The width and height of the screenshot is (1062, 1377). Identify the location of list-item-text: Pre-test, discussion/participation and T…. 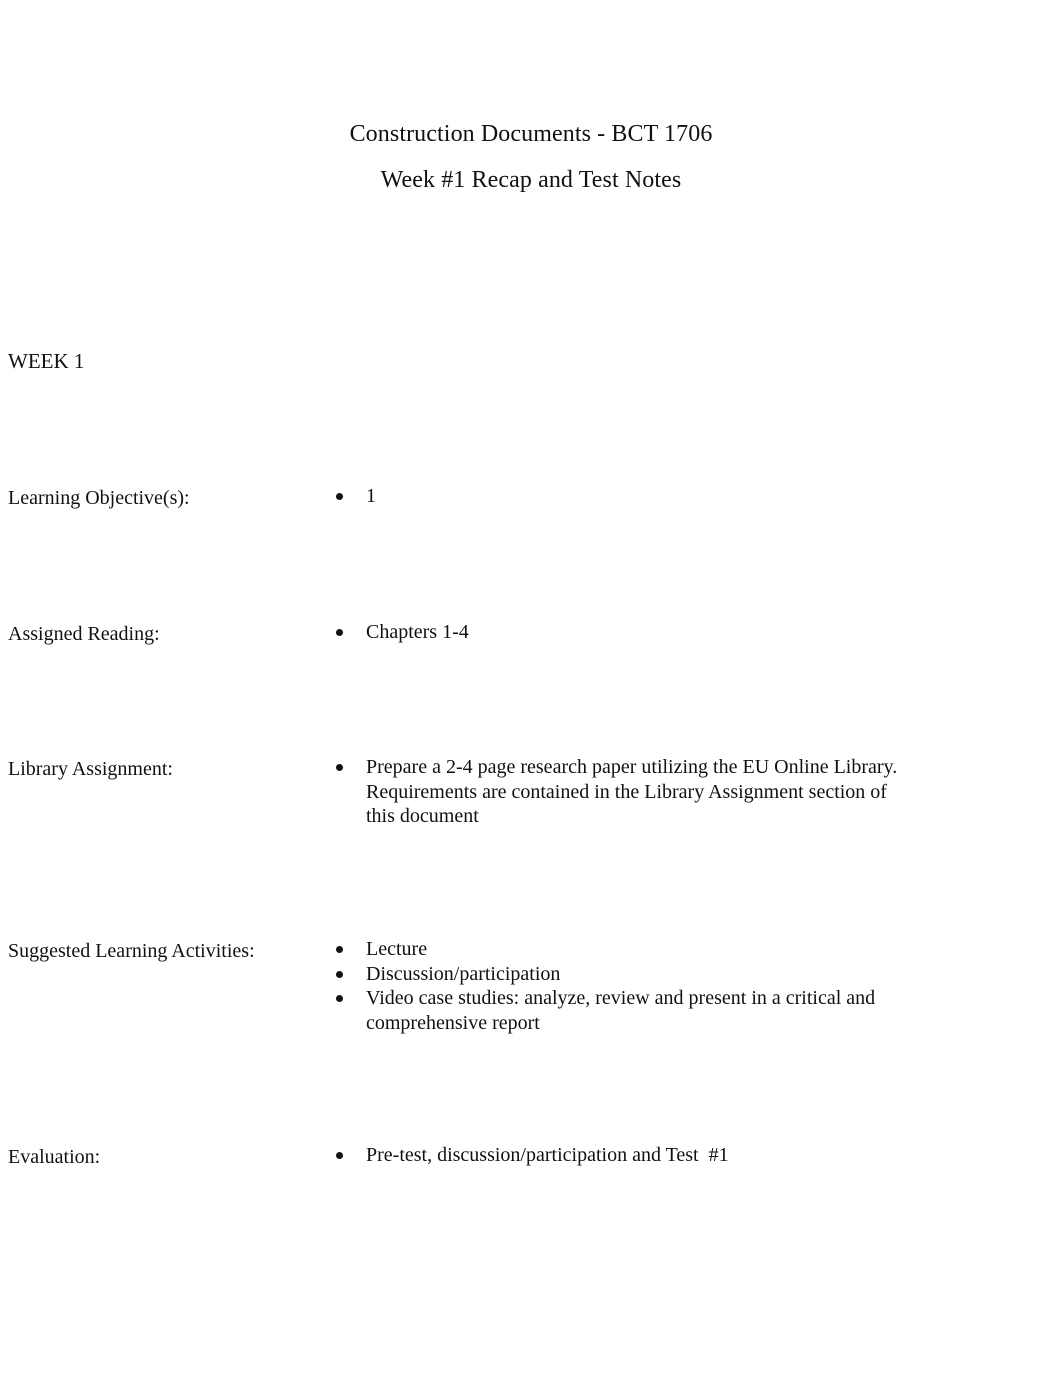
(547, 1155).